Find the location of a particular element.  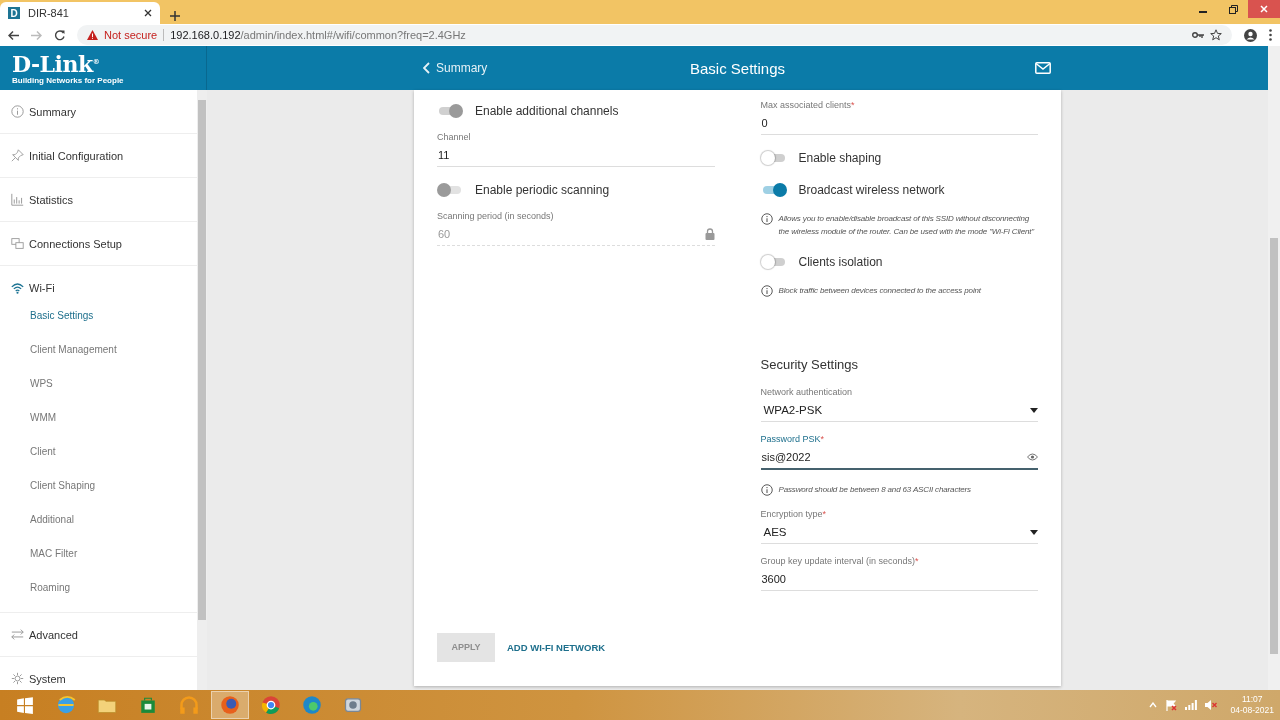

app-icon is located at coordinates (353, 705).